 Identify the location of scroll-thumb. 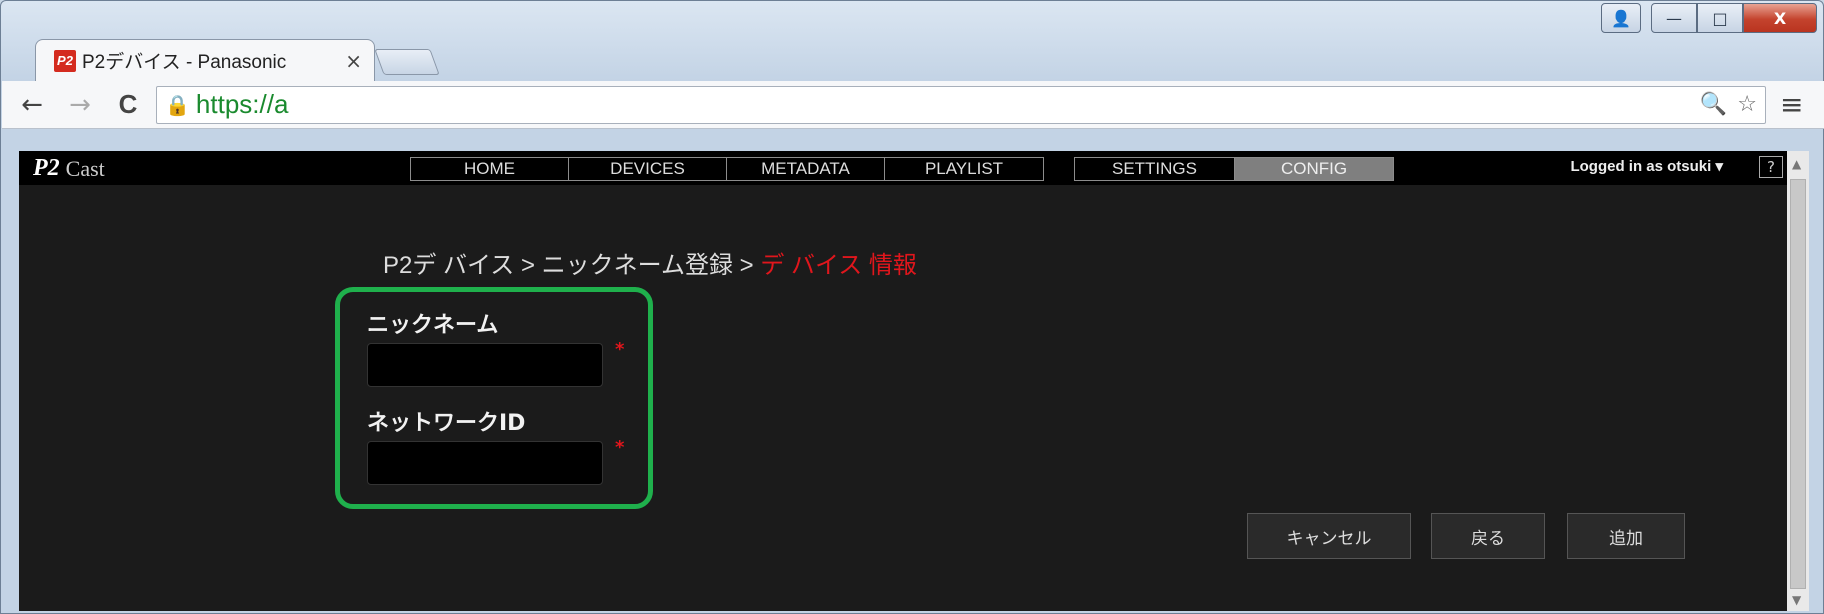
(1798, 384).